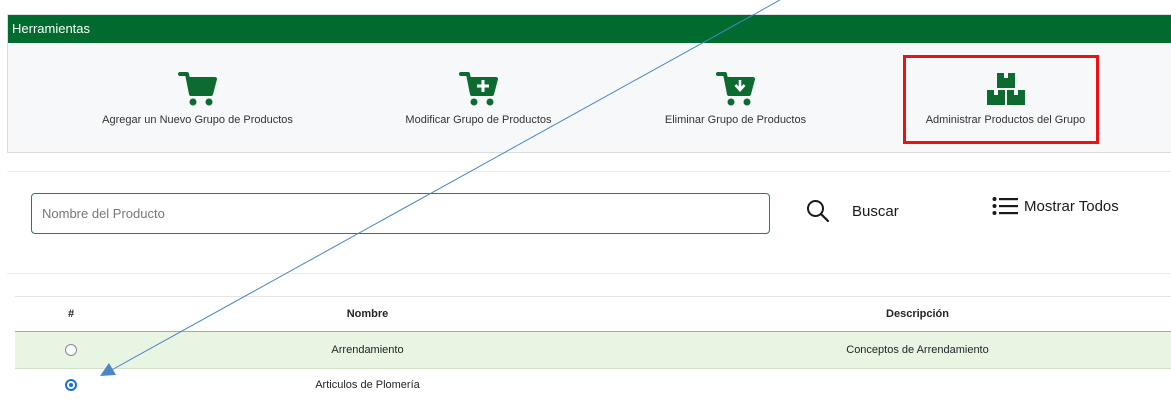 The width and height of the screenshot is (1171, 401). I want to click on row-name: Arrendamiento, so click(367, 350).